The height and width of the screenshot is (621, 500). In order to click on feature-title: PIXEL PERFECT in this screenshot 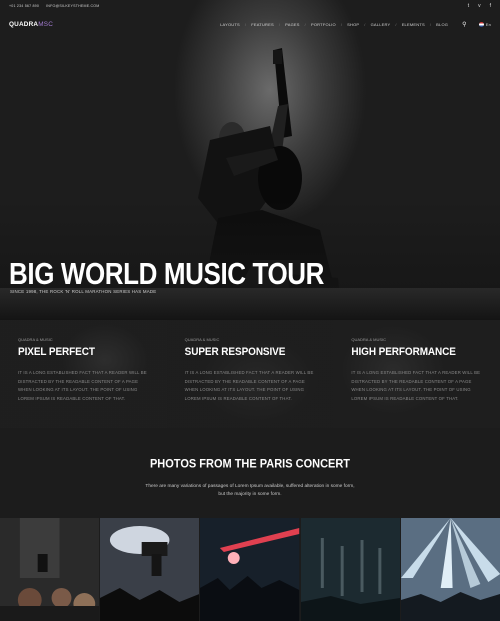, I will do `click(56, 352)`.